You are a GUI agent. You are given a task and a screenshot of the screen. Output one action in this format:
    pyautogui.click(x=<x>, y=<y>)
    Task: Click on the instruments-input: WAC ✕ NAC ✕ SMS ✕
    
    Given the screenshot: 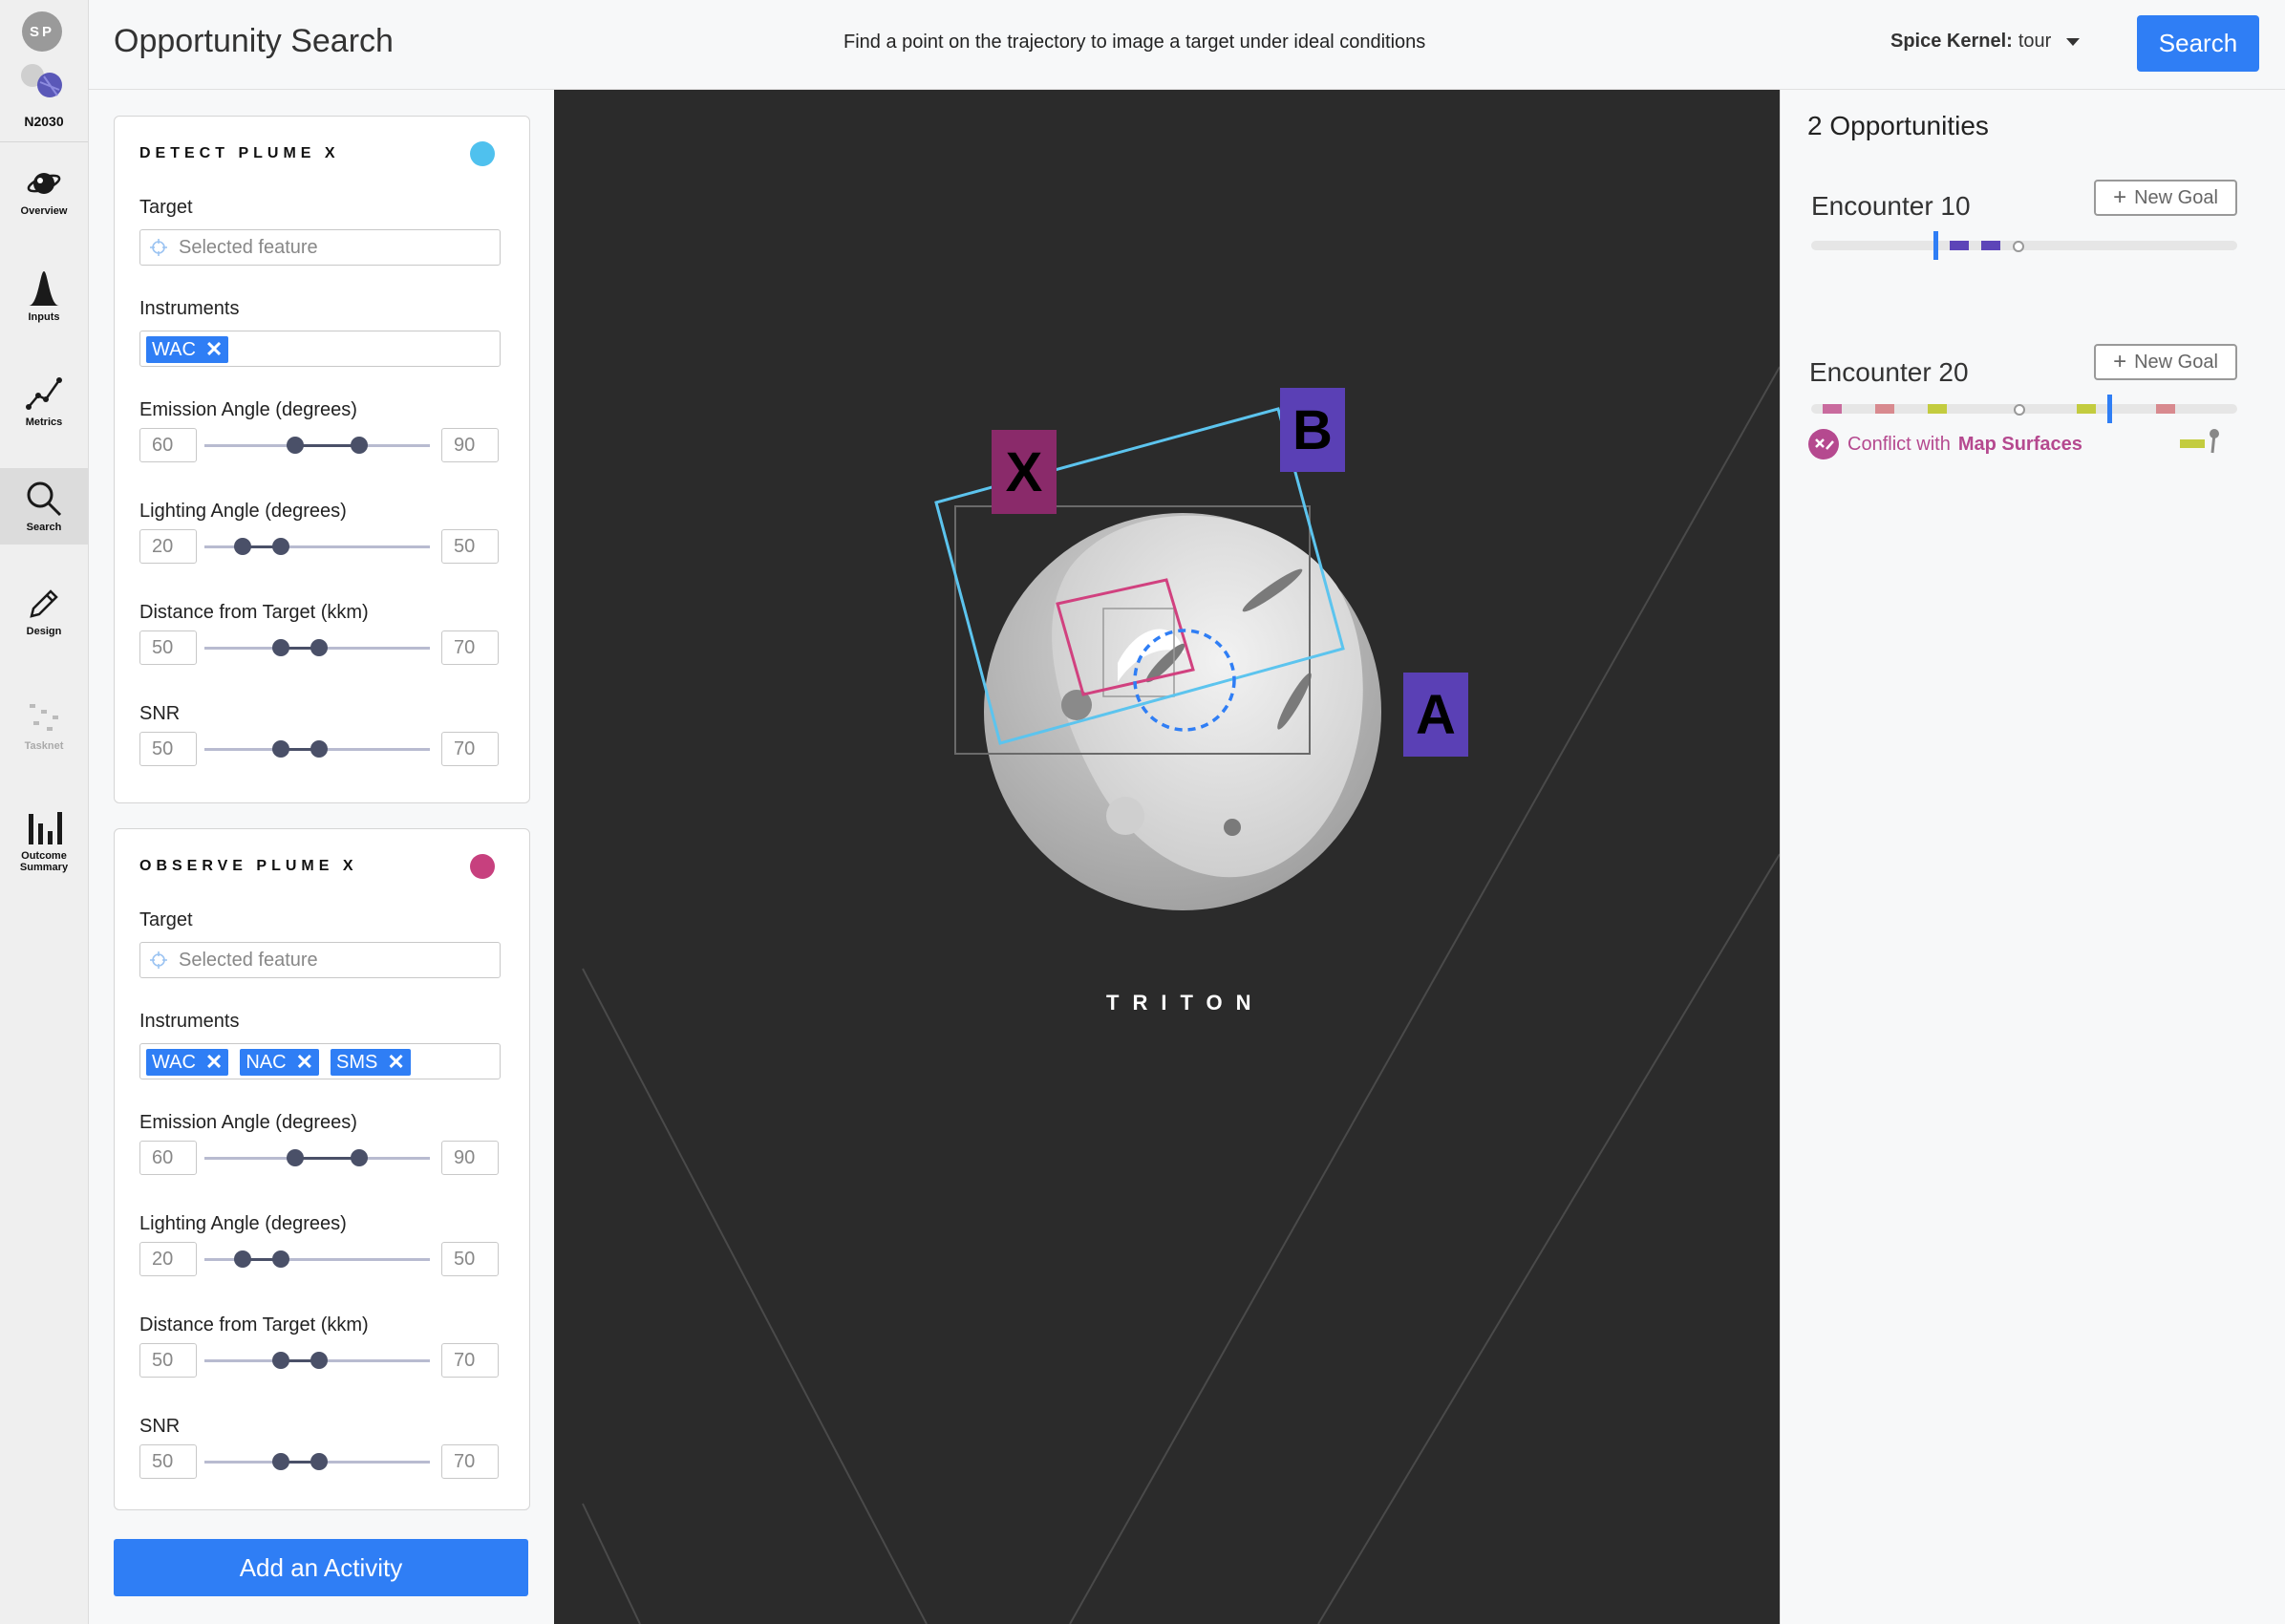 What is the action you would take?
    pyautogui.click(x=320, y=1061)
    